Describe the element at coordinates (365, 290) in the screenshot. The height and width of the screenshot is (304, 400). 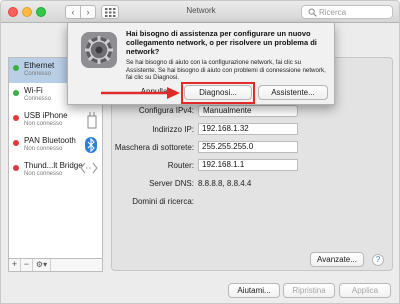
I see `apply-button: Applica` at that location.